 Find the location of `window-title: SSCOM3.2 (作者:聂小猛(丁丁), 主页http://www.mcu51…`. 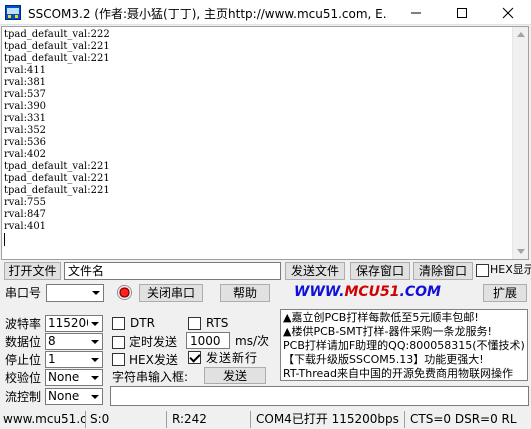

window-title: SSCOM3.2 (作者:聂小猛(丁丁), 主页http://www.mcu51… is located at coordinates (208, 14).